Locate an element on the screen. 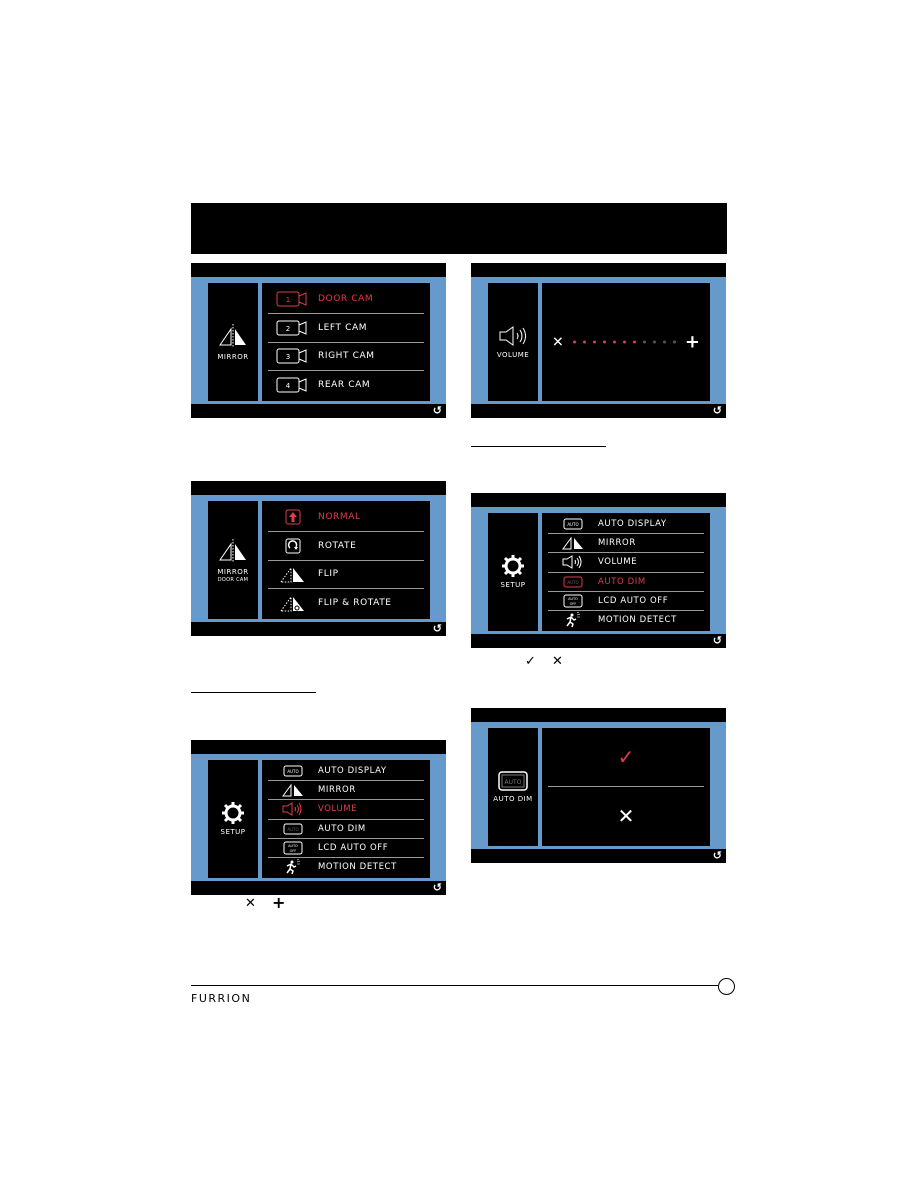 This screenshot has width=918, height=1188. flip-icon is located at coordinates (292, 574).